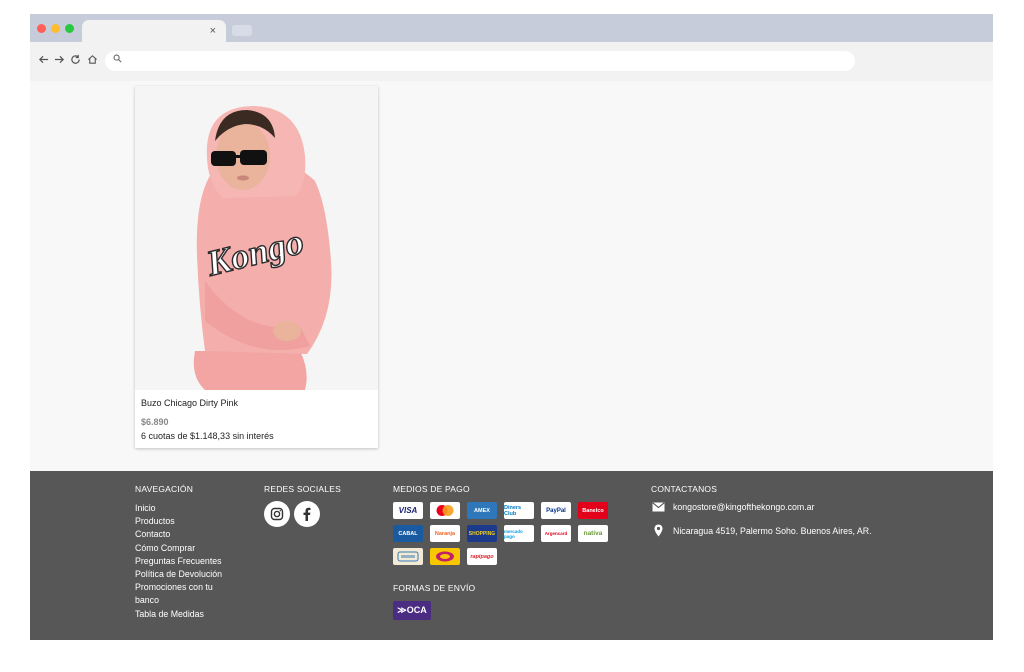  Describe the element at coordinates (511, 28) in the screenshot. I see `tab-bar: ×` at that location.